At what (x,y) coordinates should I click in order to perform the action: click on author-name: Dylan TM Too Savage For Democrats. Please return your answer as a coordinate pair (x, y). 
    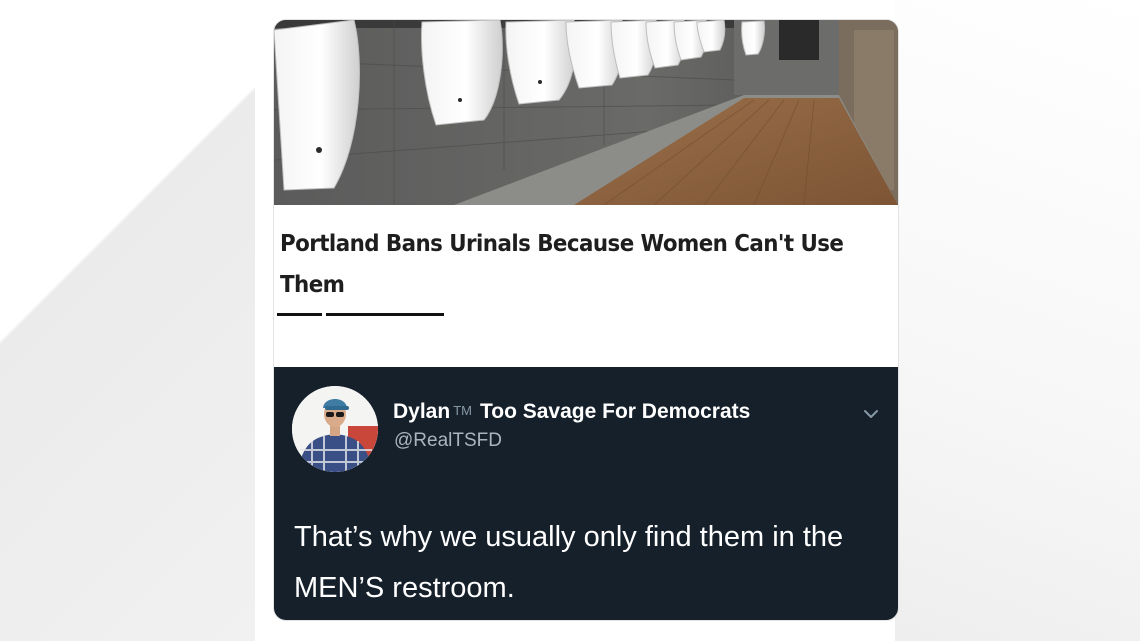
    Looking at the image, I should click on (571, 412).